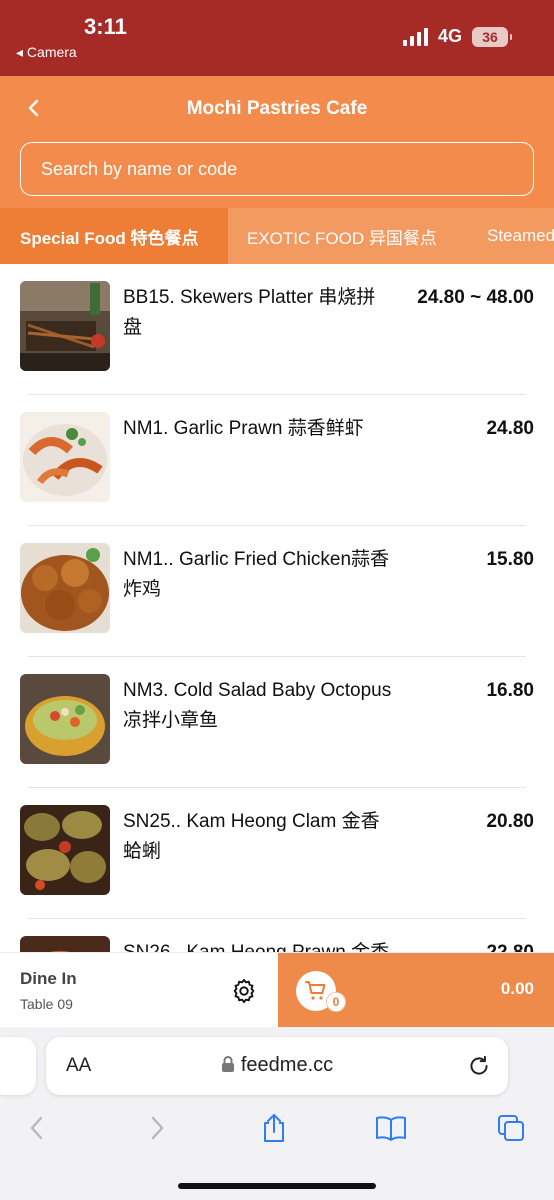 This screenshot has height=1200, width=554. Describe the element at coordinates (277, 108) in the screenshot. I see `page-title: Mochi Pastries Cafe` at that location.